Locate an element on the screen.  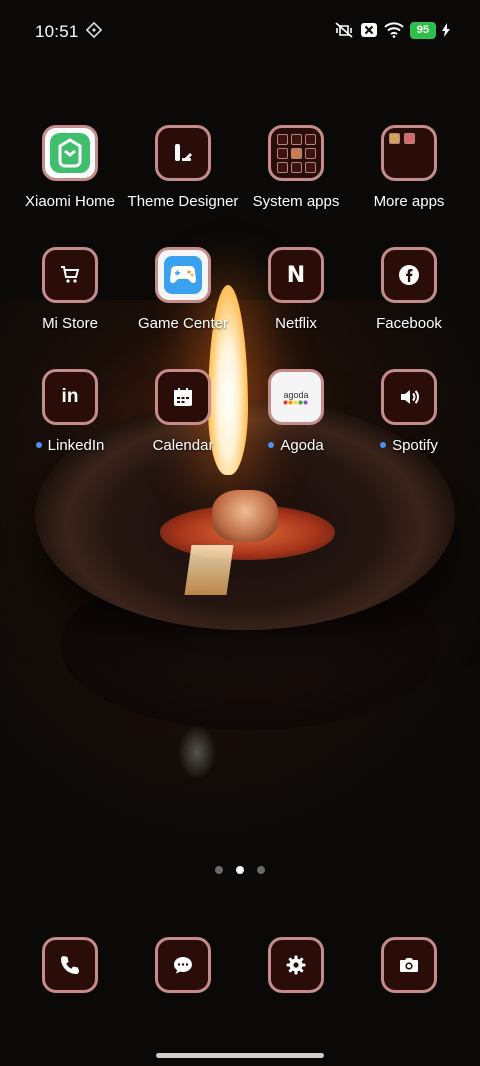
linkedin-glyph: in is located at coordinates (70, 396).